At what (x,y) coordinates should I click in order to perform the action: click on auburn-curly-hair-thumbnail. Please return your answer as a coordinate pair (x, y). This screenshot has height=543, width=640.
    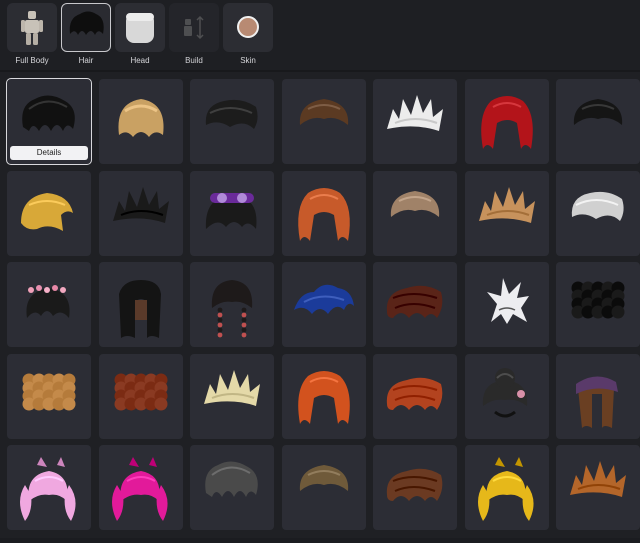
    Looking at the image, I should click on (140, 391).